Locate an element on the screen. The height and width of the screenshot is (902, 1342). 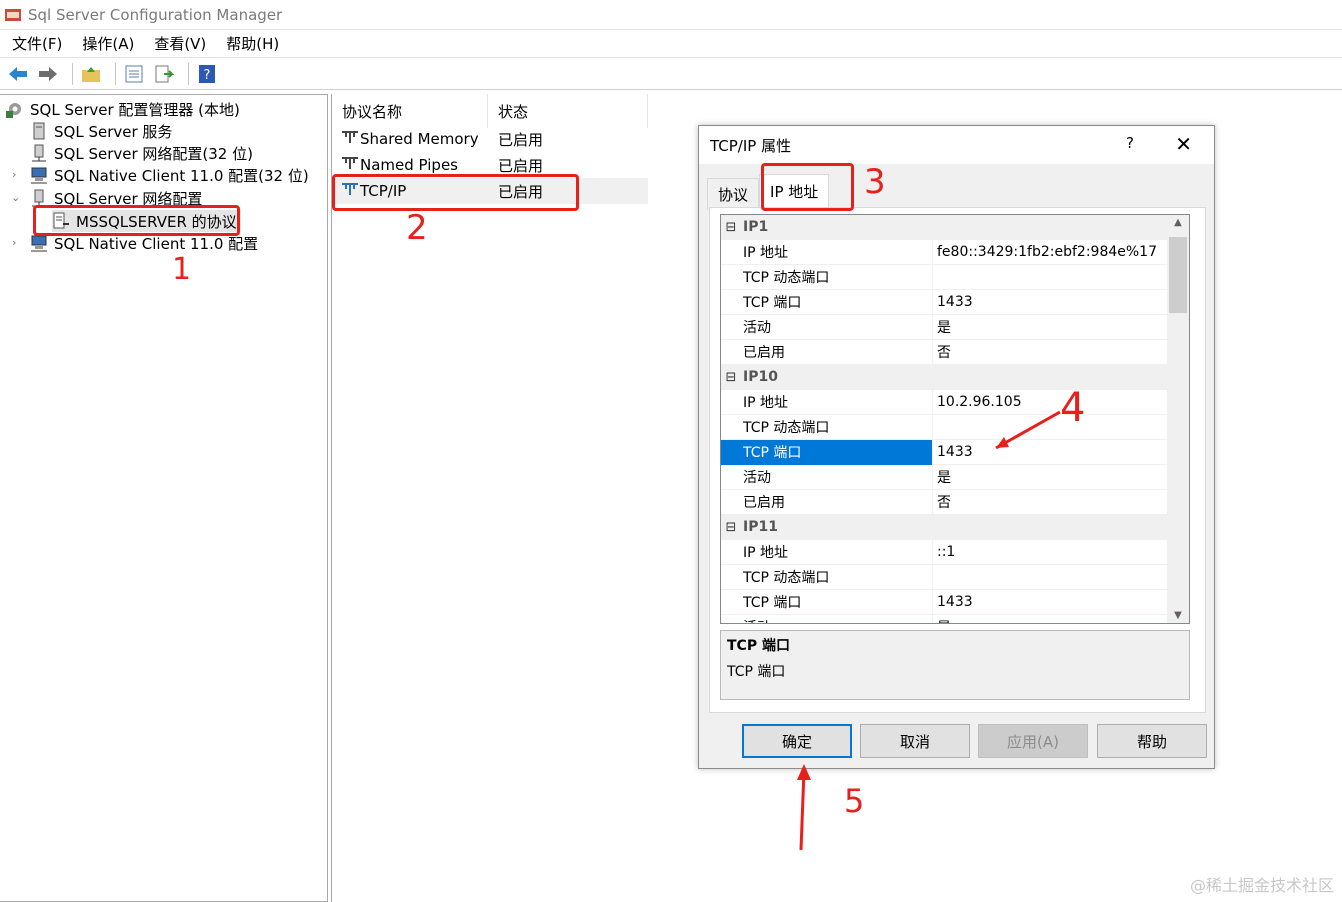
watermark: @稀土掘金技术社区 is located at coordinates (1261, 885).